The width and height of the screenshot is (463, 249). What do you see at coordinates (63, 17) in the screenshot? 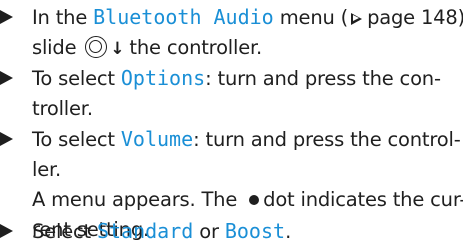
I see `step-text: In the` at bounding box center [63, 17].